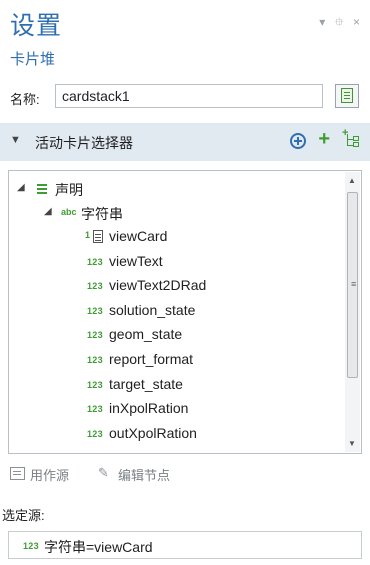 Image resolution: width=370 pixels, height=565 pixels. Describe the element at coordinates (352, 443) in the screenshot. I see `scroll-down-icon: ▼` at that location.